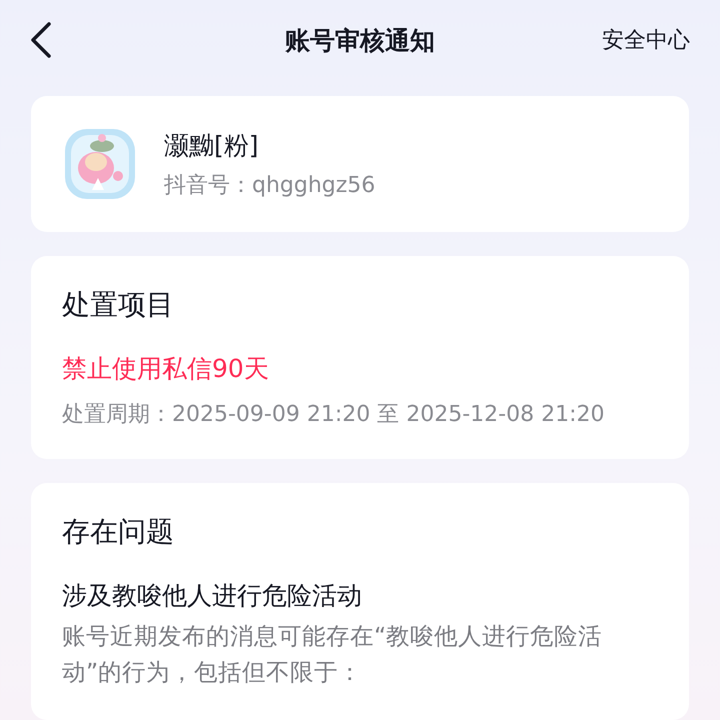  I want to click on section-heading: 存在问题, so click(118, 532).